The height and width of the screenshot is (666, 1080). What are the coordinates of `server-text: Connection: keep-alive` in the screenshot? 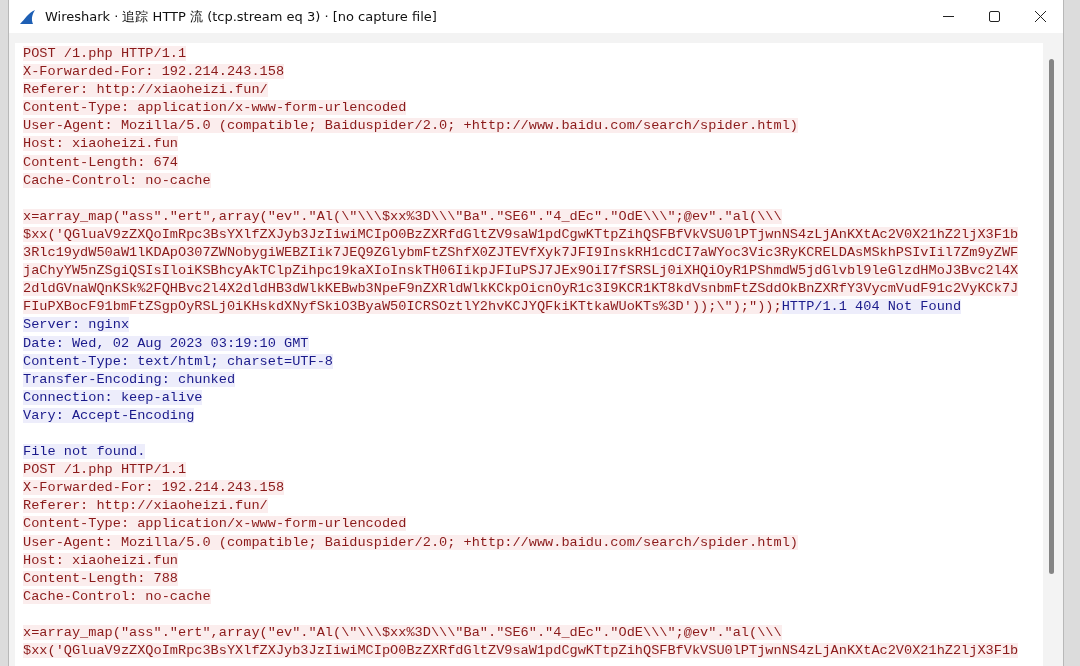 It's located at (113, 397).